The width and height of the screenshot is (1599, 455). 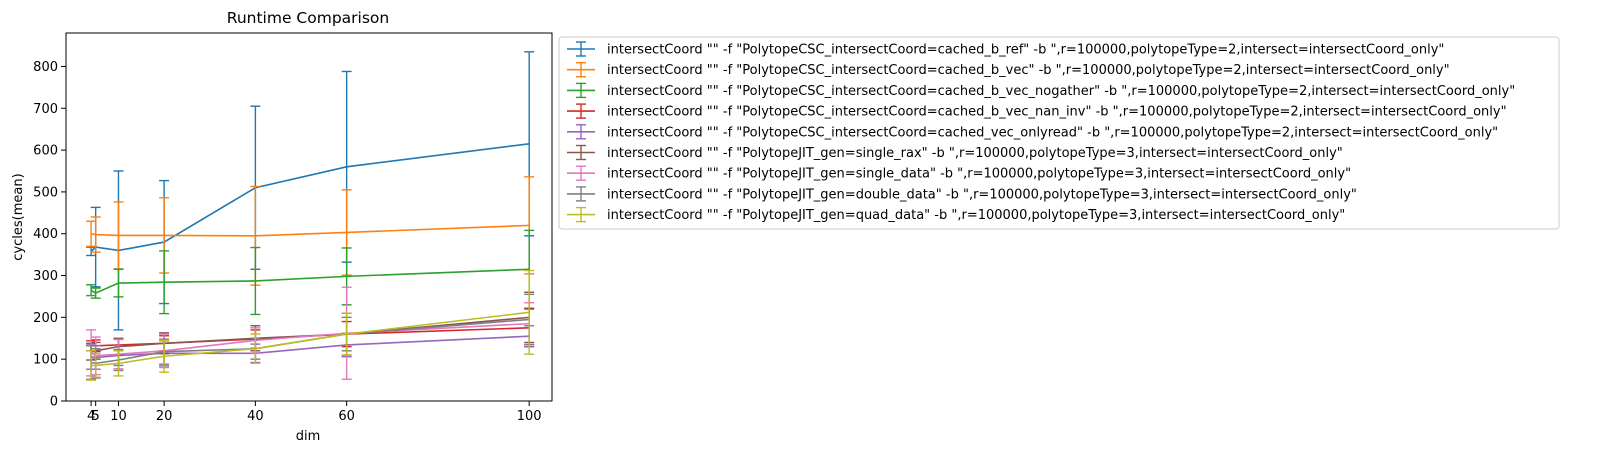 What do you see at coordinates (308, 18) in the screenshot?
I see `chart-title: Runtime Comparison` at bounding box center [308, 18].